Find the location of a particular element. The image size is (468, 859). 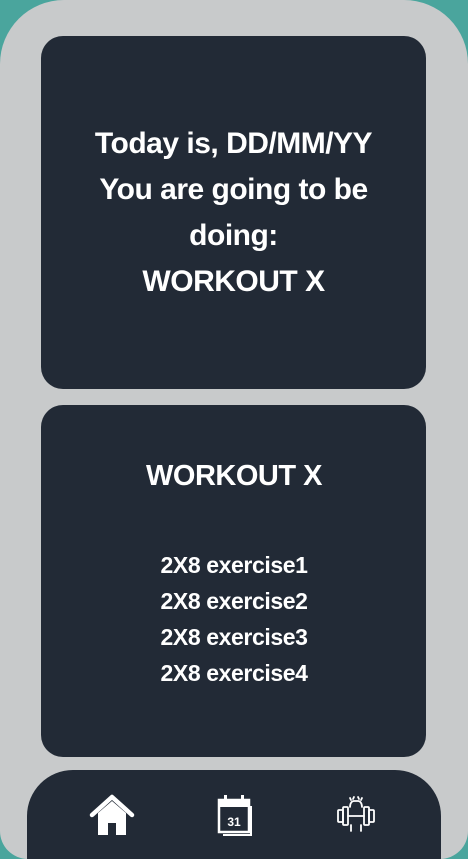

exercise-item: 2X8 exercise2 is located at coordinates (234, 601).